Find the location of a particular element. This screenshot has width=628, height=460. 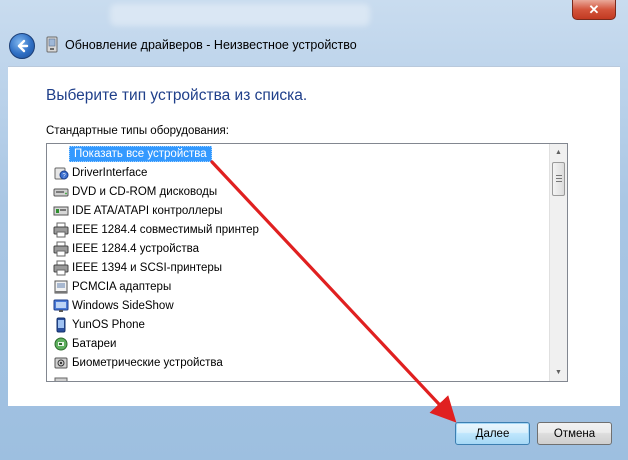

scroll-up-icon: ▲ is located at coordinates (558, 152).